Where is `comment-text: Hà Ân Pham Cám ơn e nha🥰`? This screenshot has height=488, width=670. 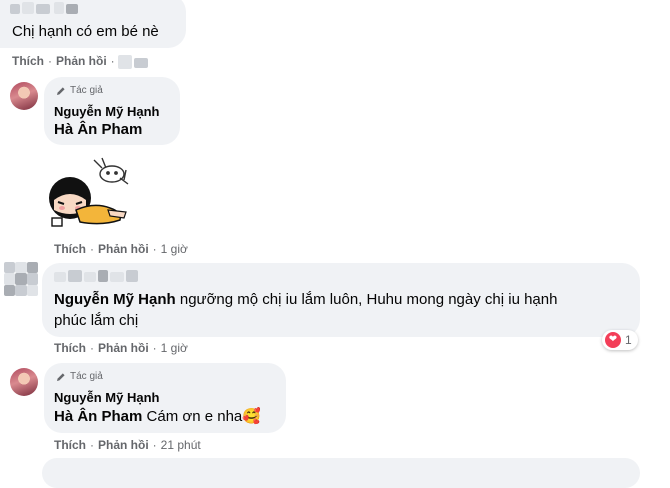 comment-text: Hà Ân Pham Cám ơn e nha🥰 is located at coordinates (157, 416).